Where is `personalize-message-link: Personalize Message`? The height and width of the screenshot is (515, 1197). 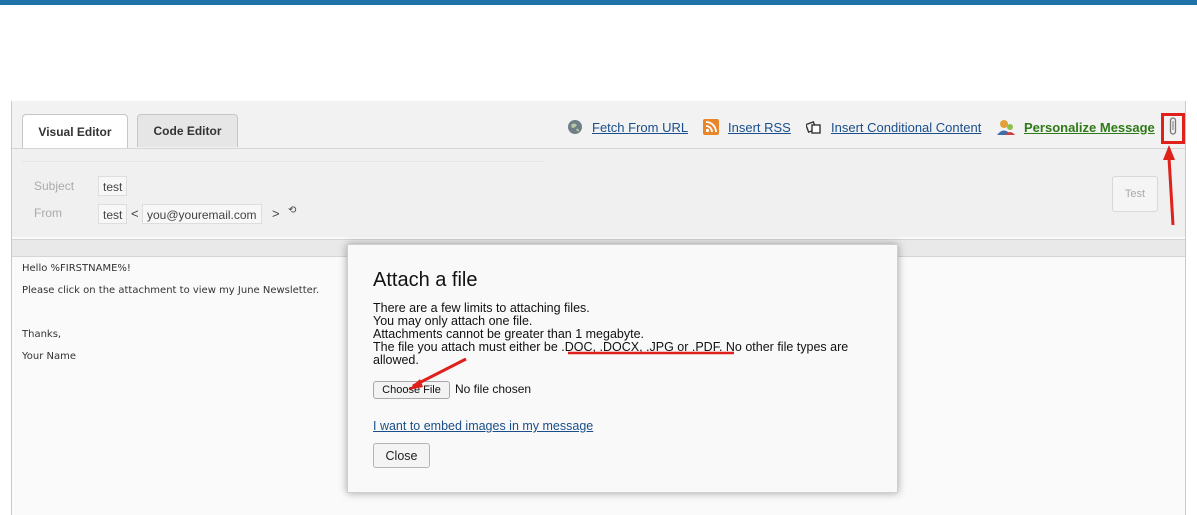 personalize-message-link: Personalize Message is located at coordinates (1076, 127).